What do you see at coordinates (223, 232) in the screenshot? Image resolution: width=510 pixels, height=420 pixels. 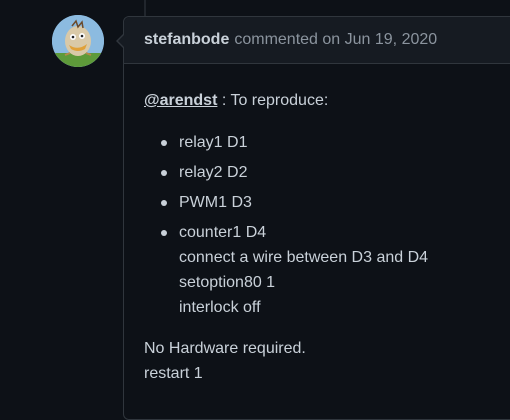 I see `list-item-text: counter1 D4` at bounding box center [223, 232].